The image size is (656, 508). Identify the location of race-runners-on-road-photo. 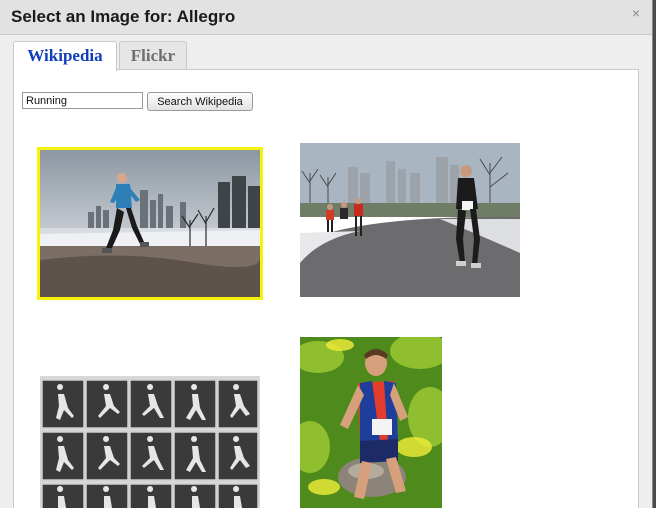
(410, 220).